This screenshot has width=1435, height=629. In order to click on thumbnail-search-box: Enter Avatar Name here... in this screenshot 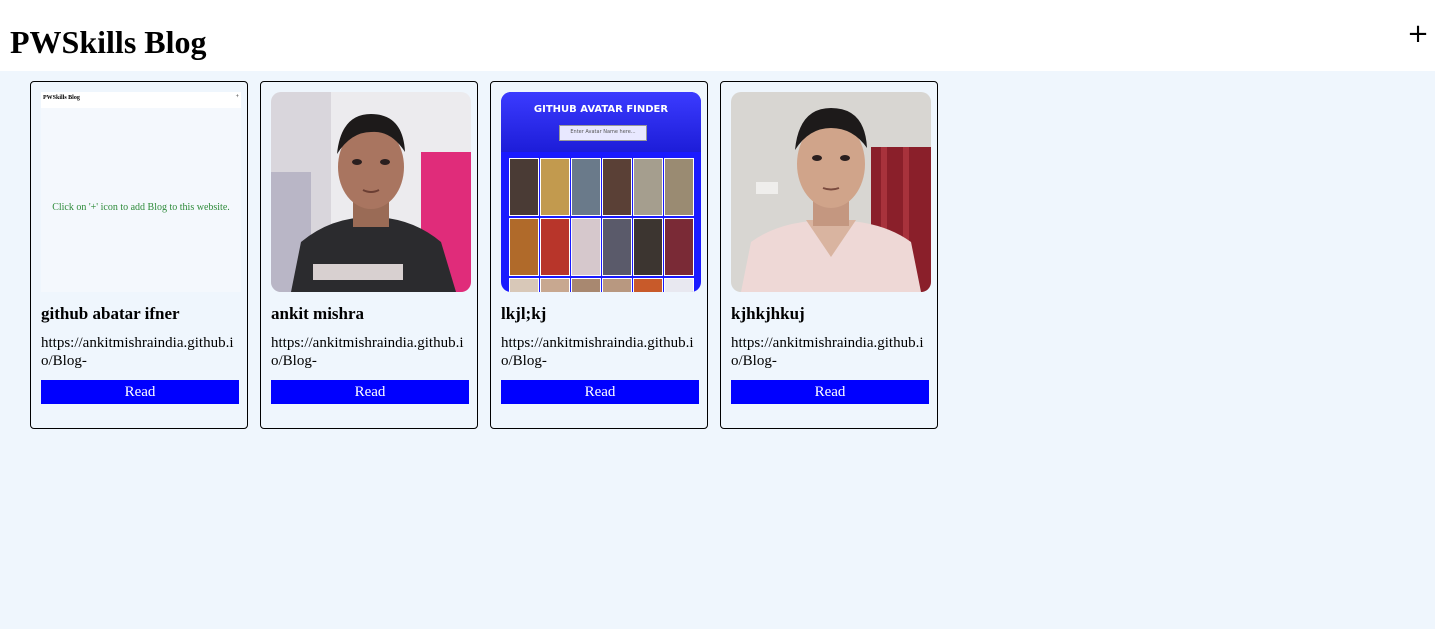, I will do `click(603, 133)`.